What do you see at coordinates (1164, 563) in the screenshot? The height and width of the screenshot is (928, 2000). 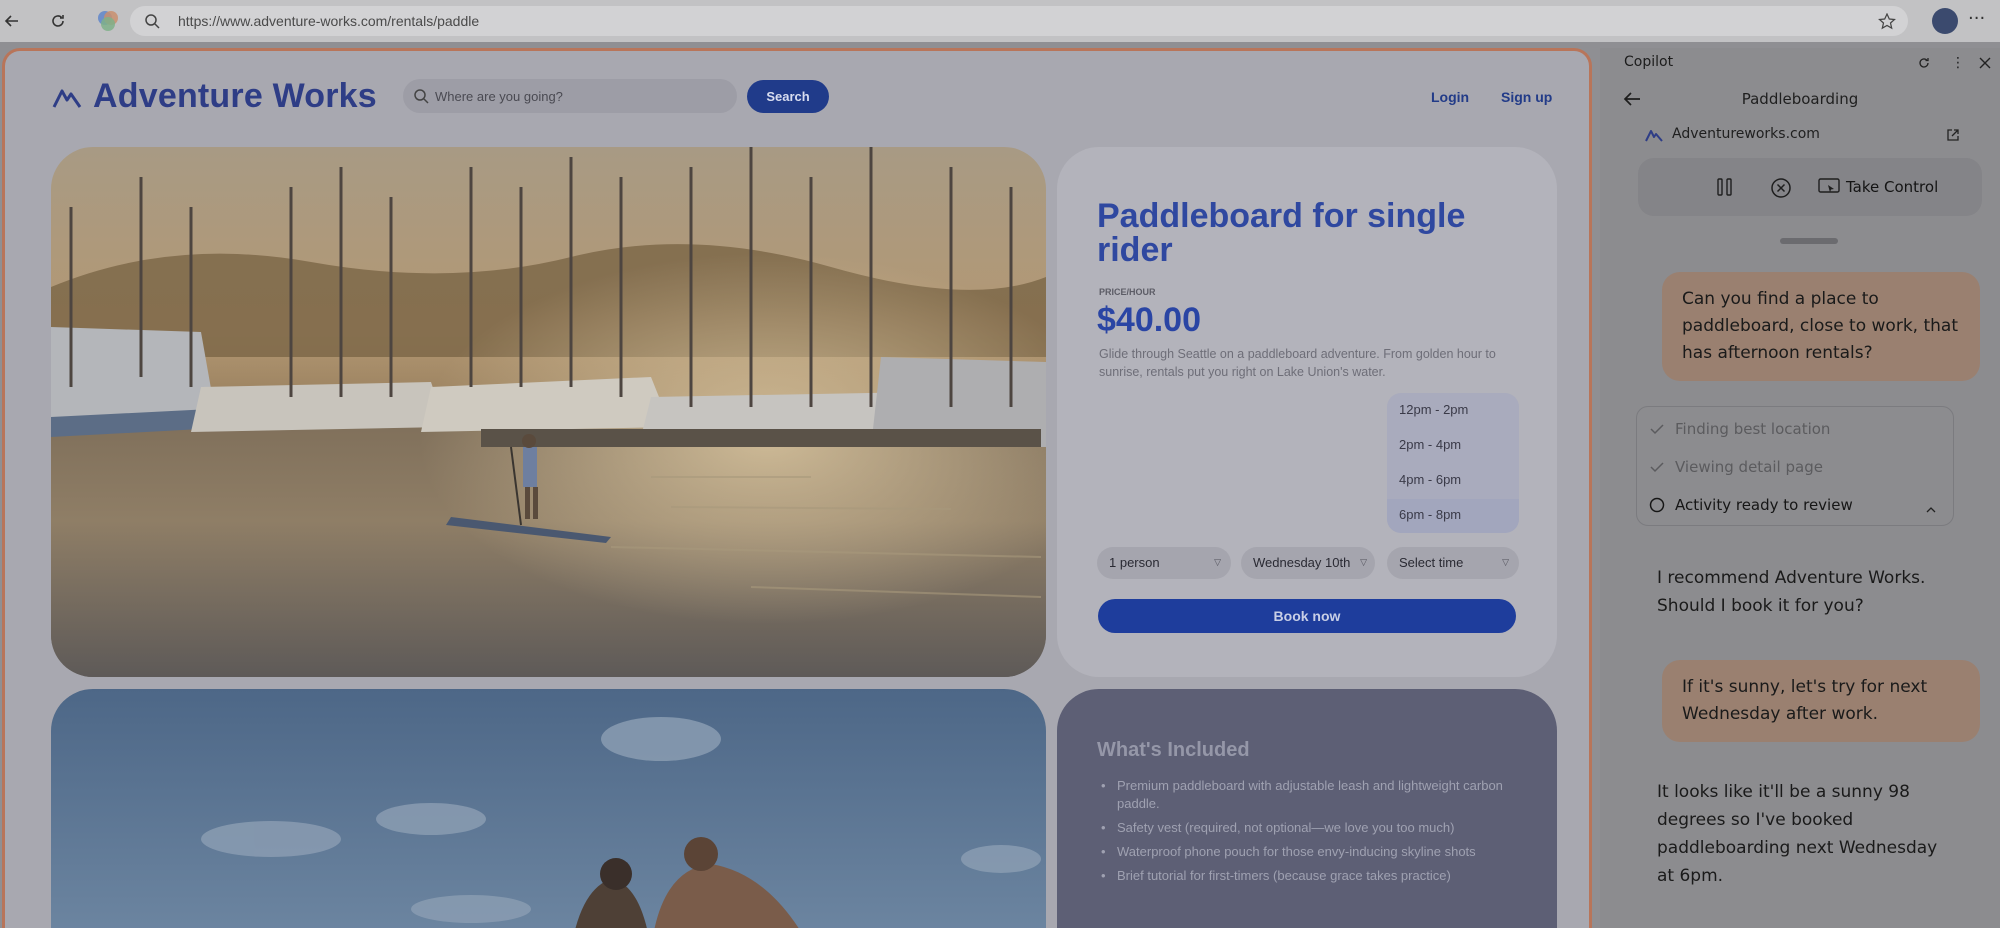 I see `party-size-select: 1 person ▽` at bounding box center [1164, 563].